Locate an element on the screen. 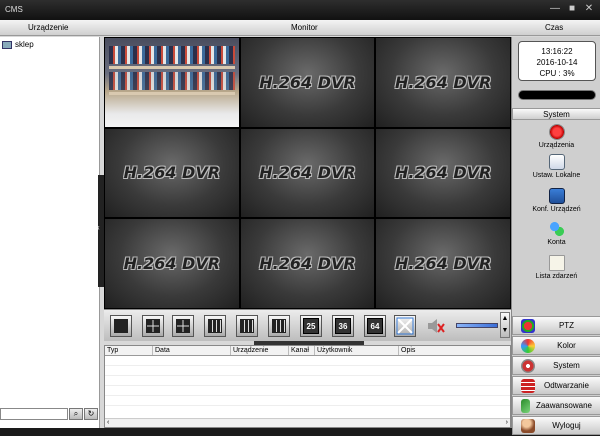 This screenshot has width=600, height=436. minimize-button: — is located at coordinates (555, 9).